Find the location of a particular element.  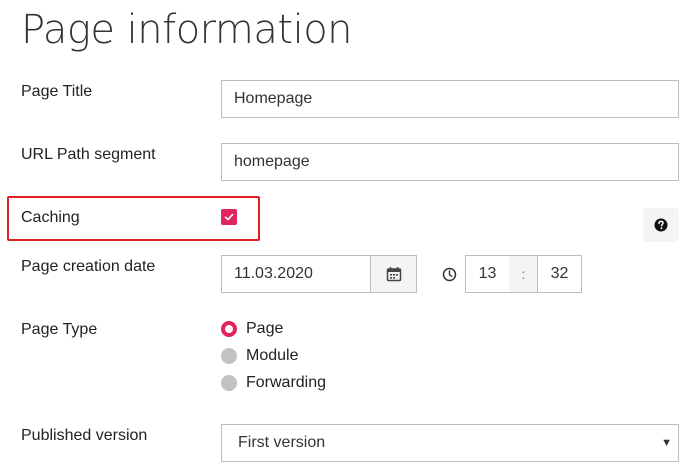

radio-page: Page is located at coordinates (252, 329).